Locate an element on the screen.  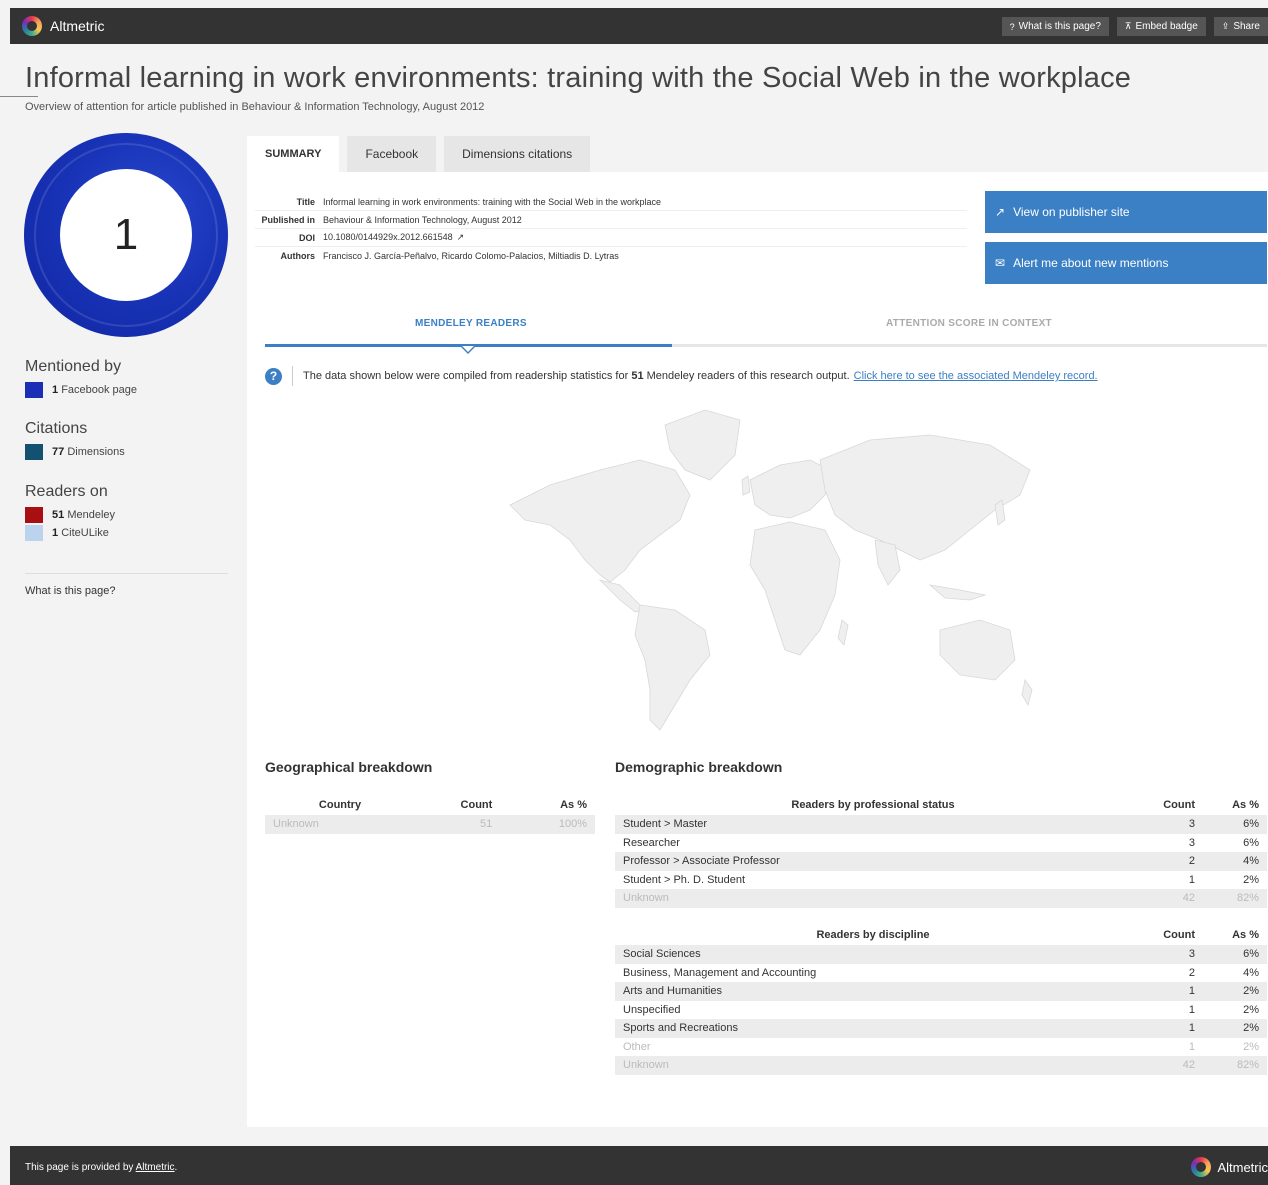
discipline-header-label: Readers by discipline is located at coordinates (873, 935).